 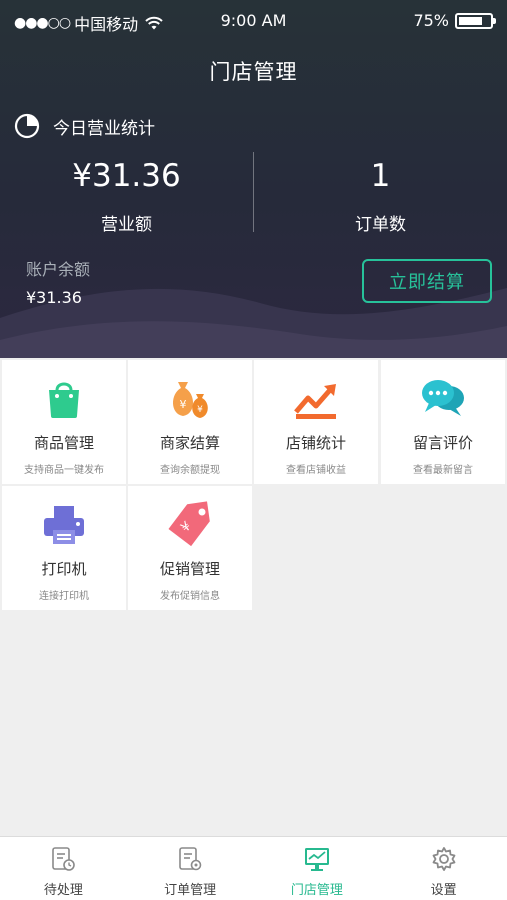 What do you see at coordinates (442, 443) in the screenshot?
I see `tile-title: 留言评价` at bounding box center [442, 443].